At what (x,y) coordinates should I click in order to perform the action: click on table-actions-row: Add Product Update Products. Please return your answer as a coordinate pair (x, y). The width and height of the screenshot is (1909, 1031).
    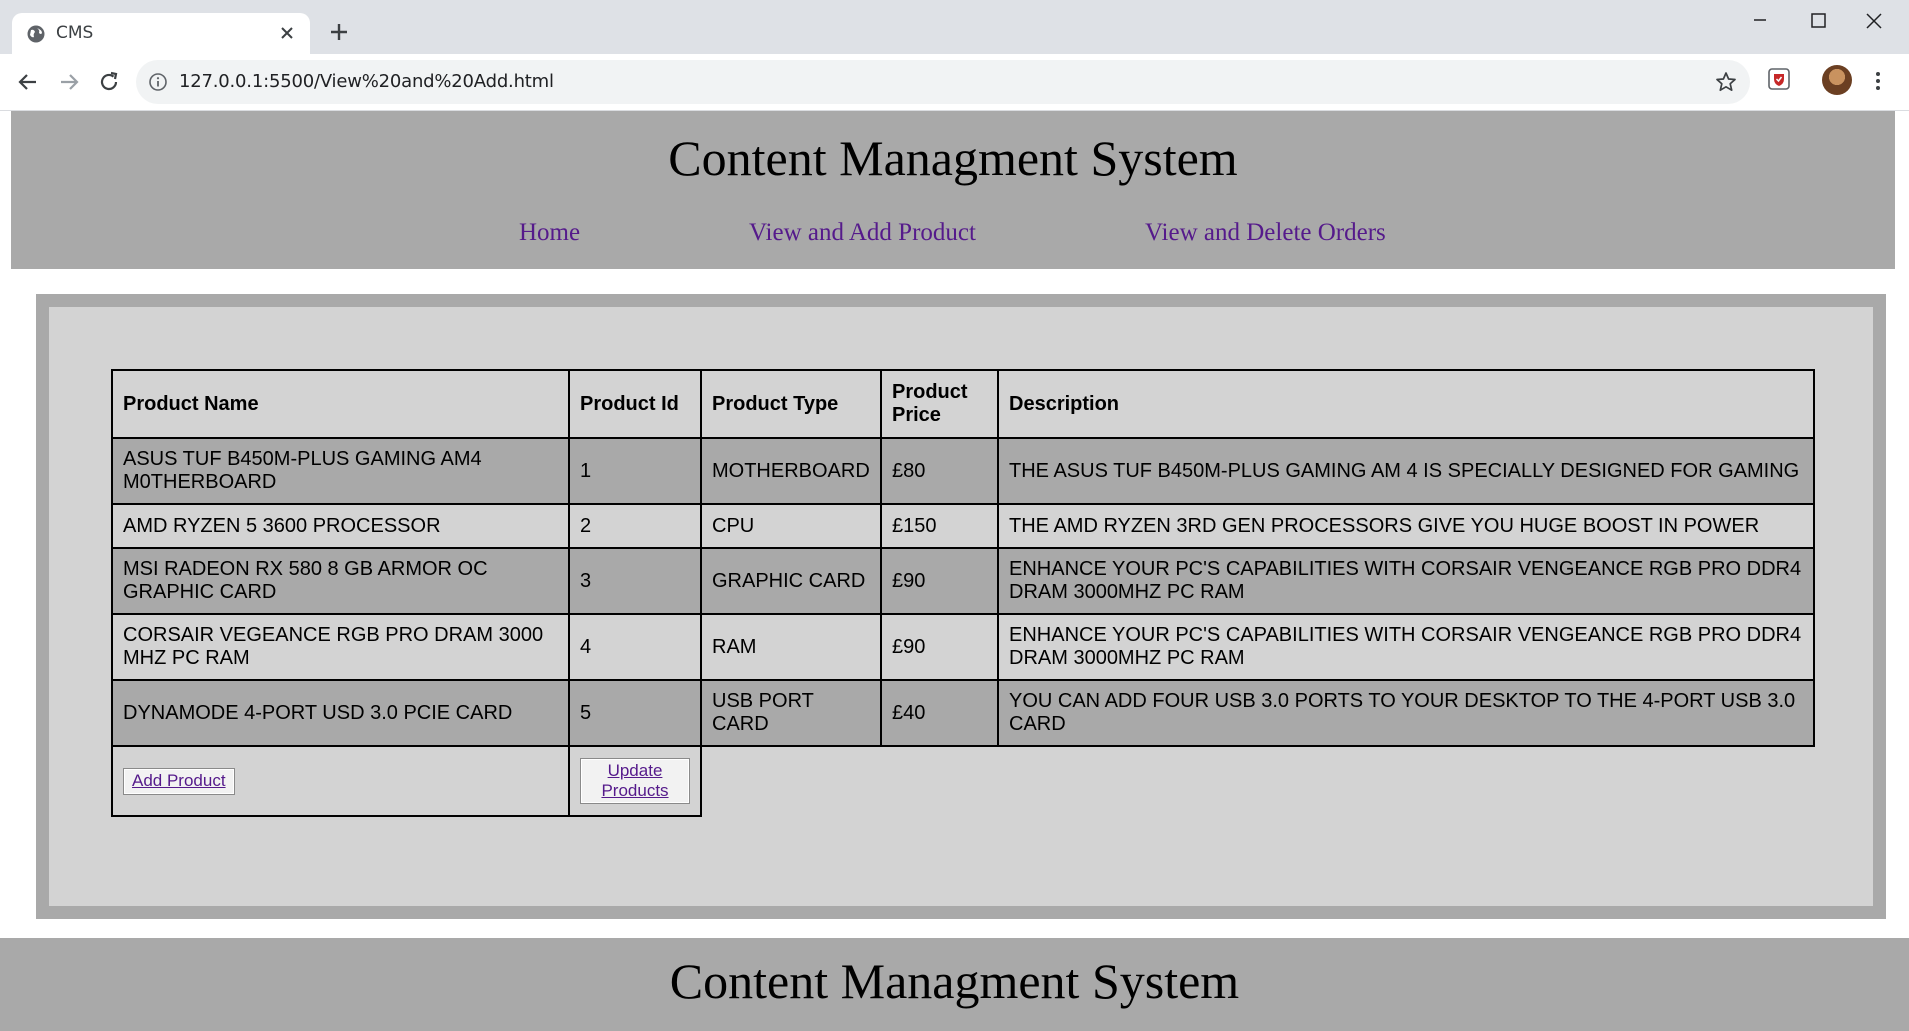
    Looking at the image, I should click on (962, 781).